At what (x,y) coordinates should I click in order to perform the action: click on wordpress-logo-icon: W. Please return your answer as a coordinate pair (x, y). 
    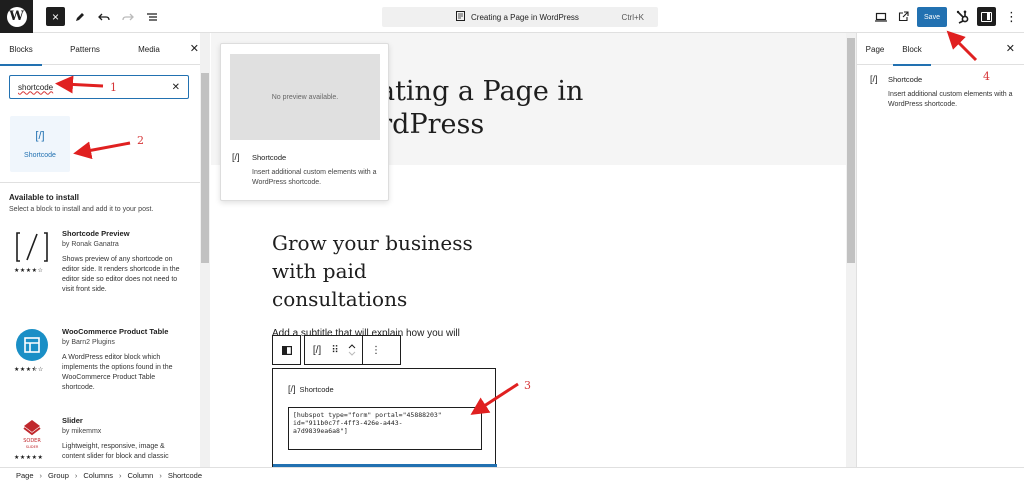
    Looking at the image, I should click on (16, 16).